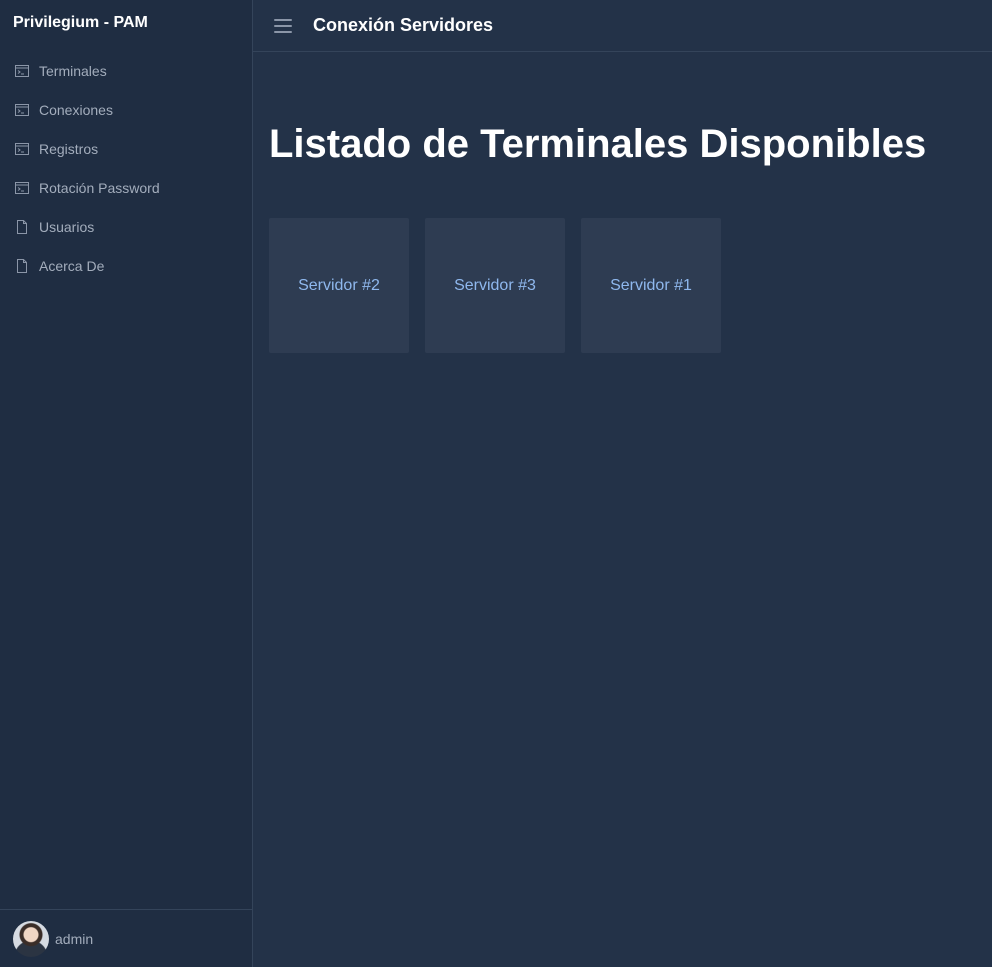 The width and height of the screenshot is (992, 967). Describe the element at coordinates (126, 70) in the screenshot. I see `sidebar-item-terminales: Terminales` at that location.